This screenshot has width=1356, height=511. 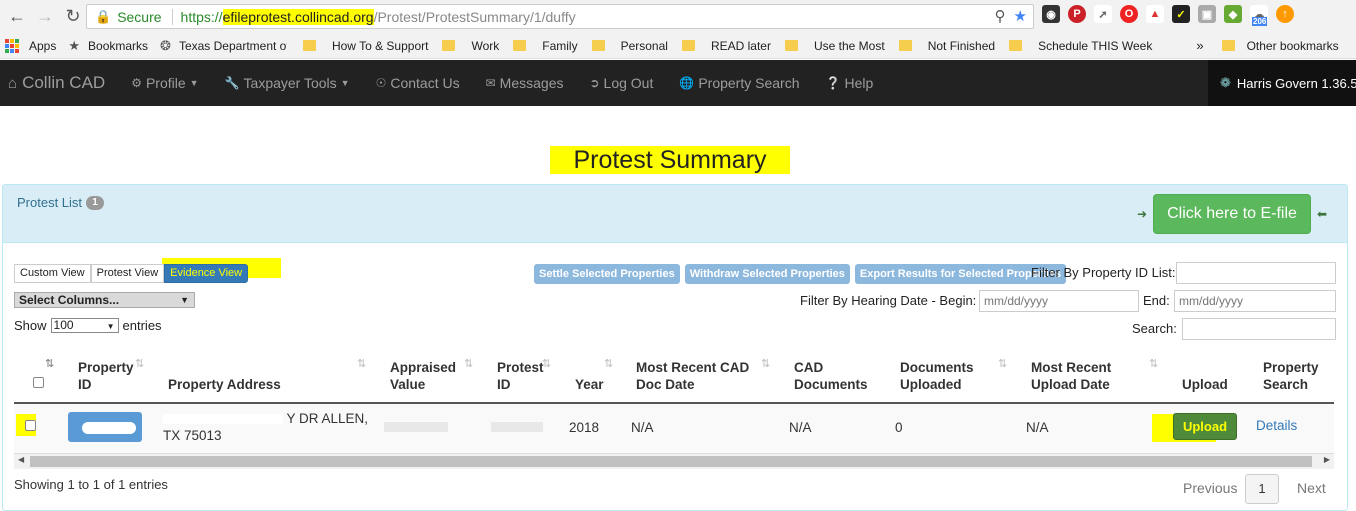 What do you see at coordinates (1327, 459) in the screenshot?
I see `scroll-right-icon: ▶` at bounding box center [1327, 459].